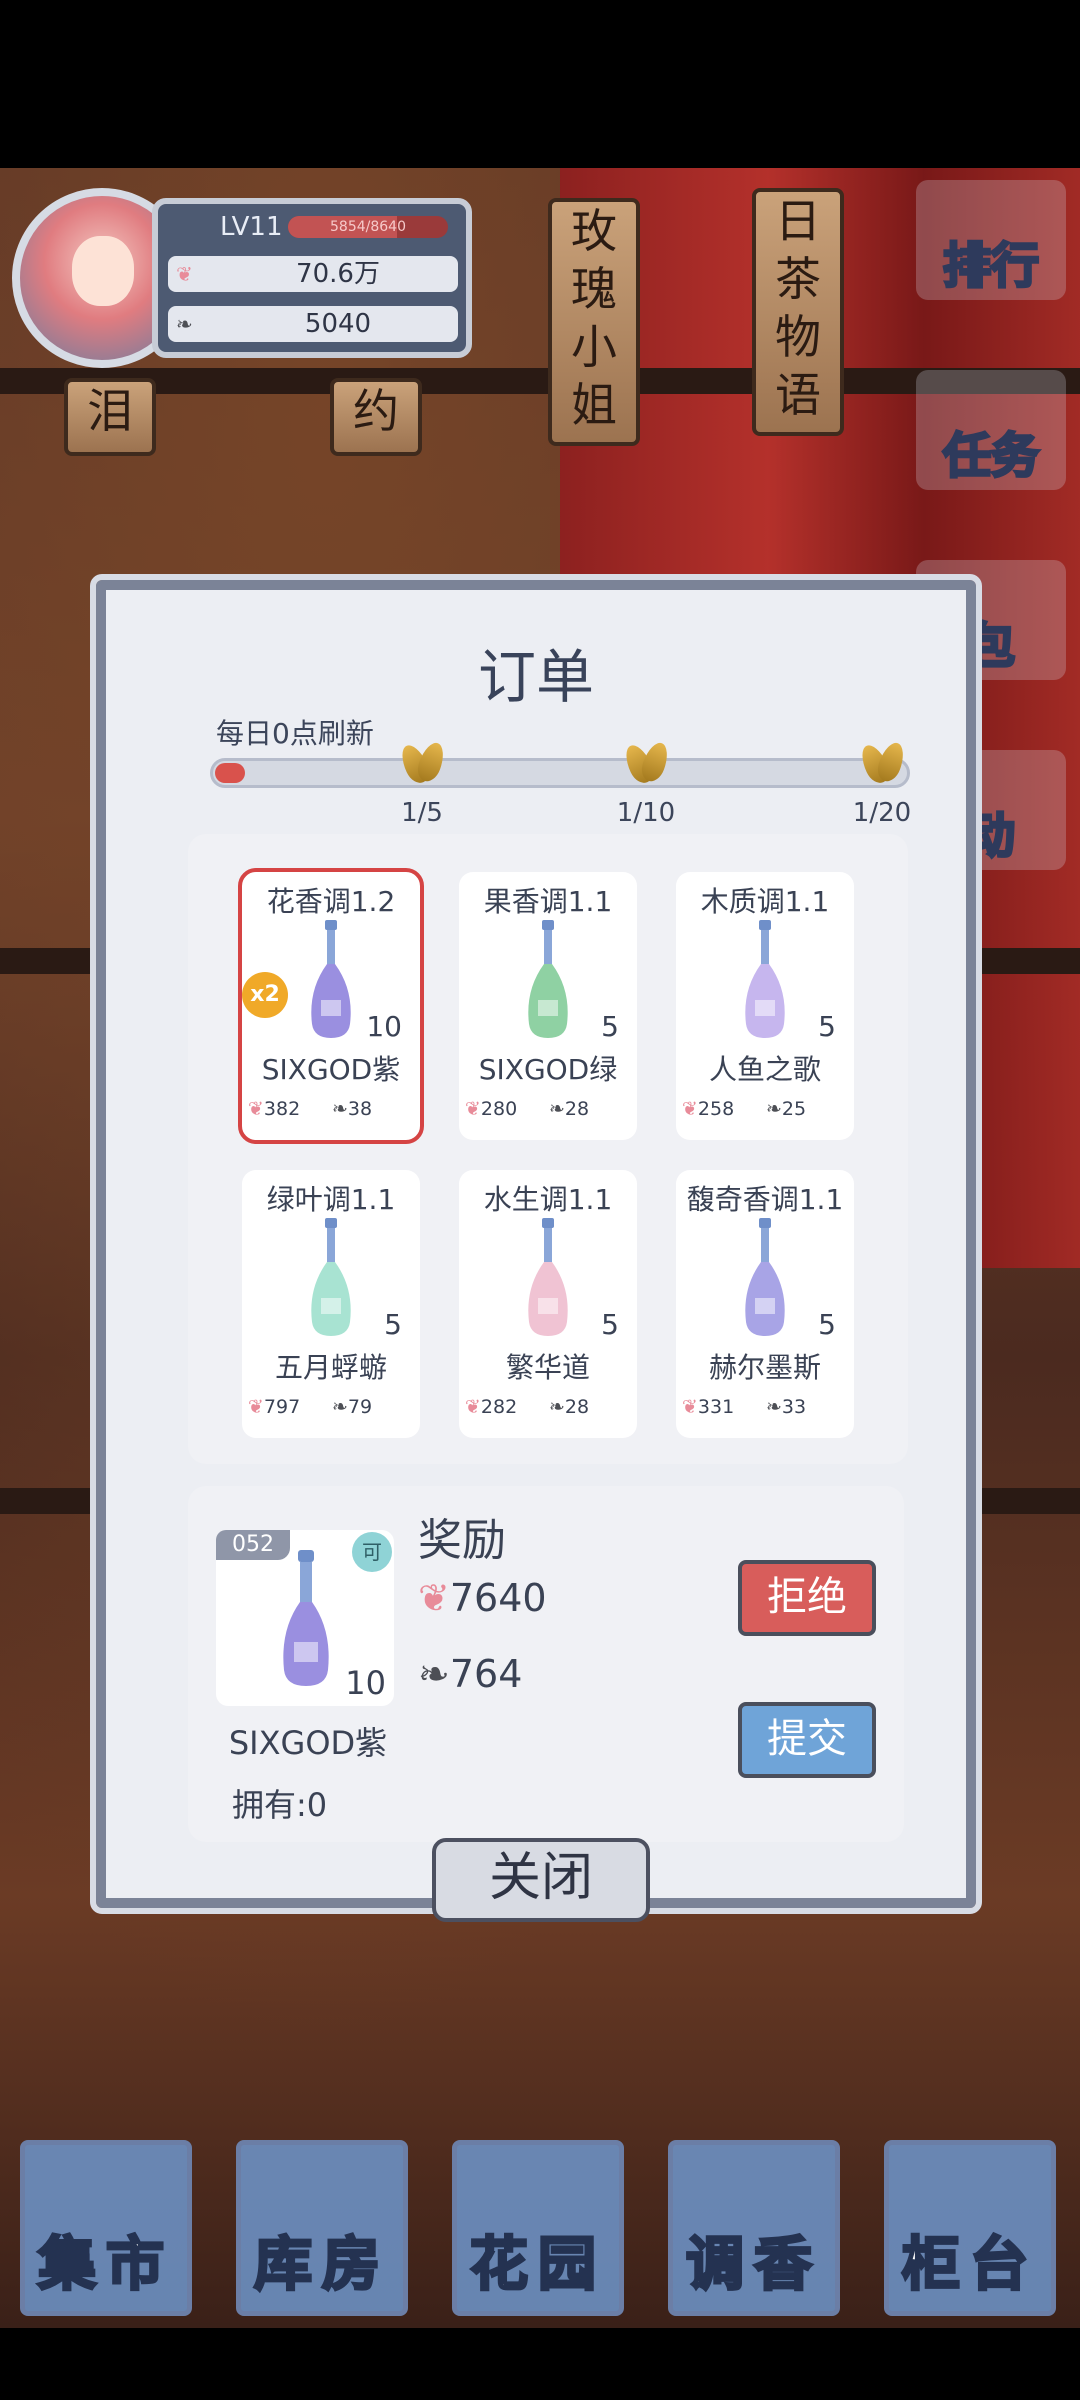 The image size is (1080, 2400). Describe the element at coordinates (376, 417) in the screenshot. I see `hanging-tag: 约` at that location.